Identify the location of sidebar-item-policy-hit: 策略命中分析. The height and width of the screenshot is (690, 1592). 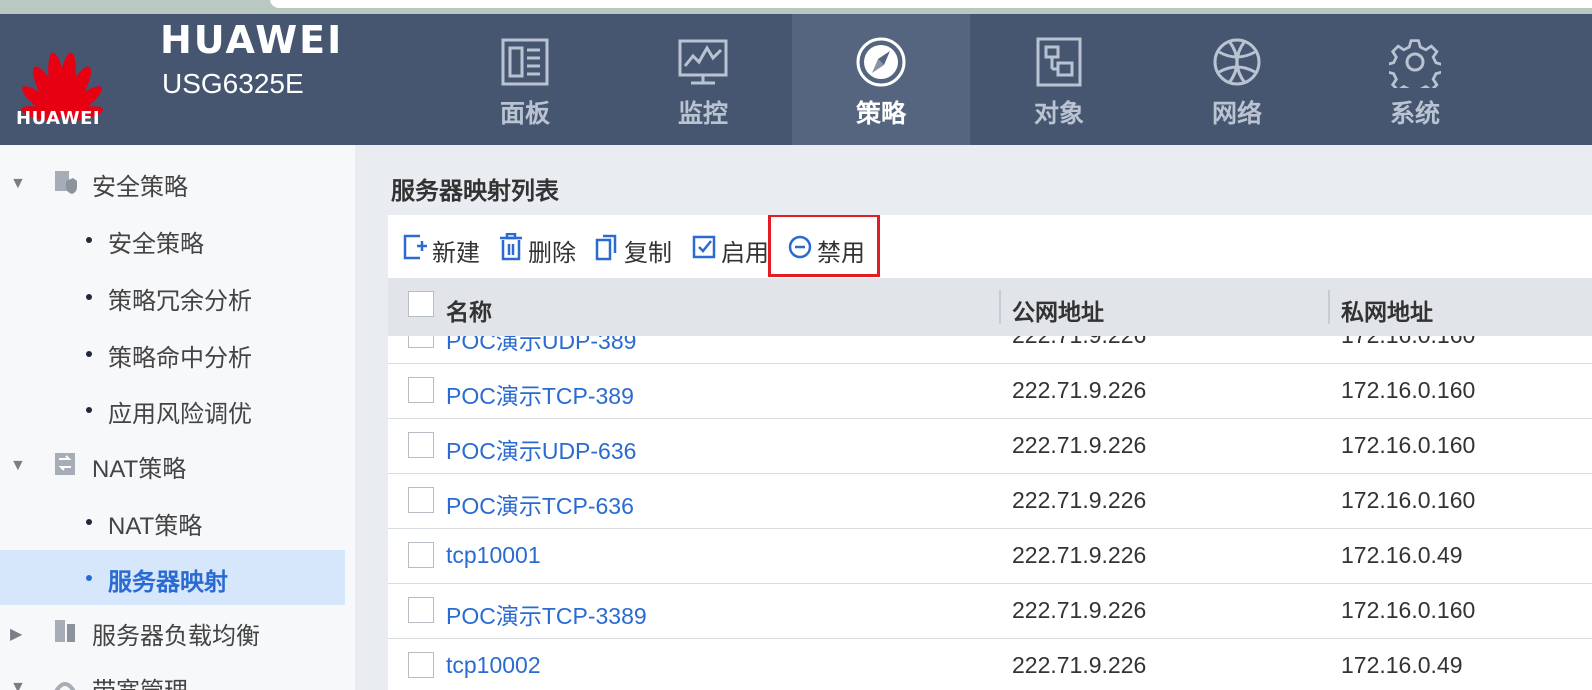
(172, 353).